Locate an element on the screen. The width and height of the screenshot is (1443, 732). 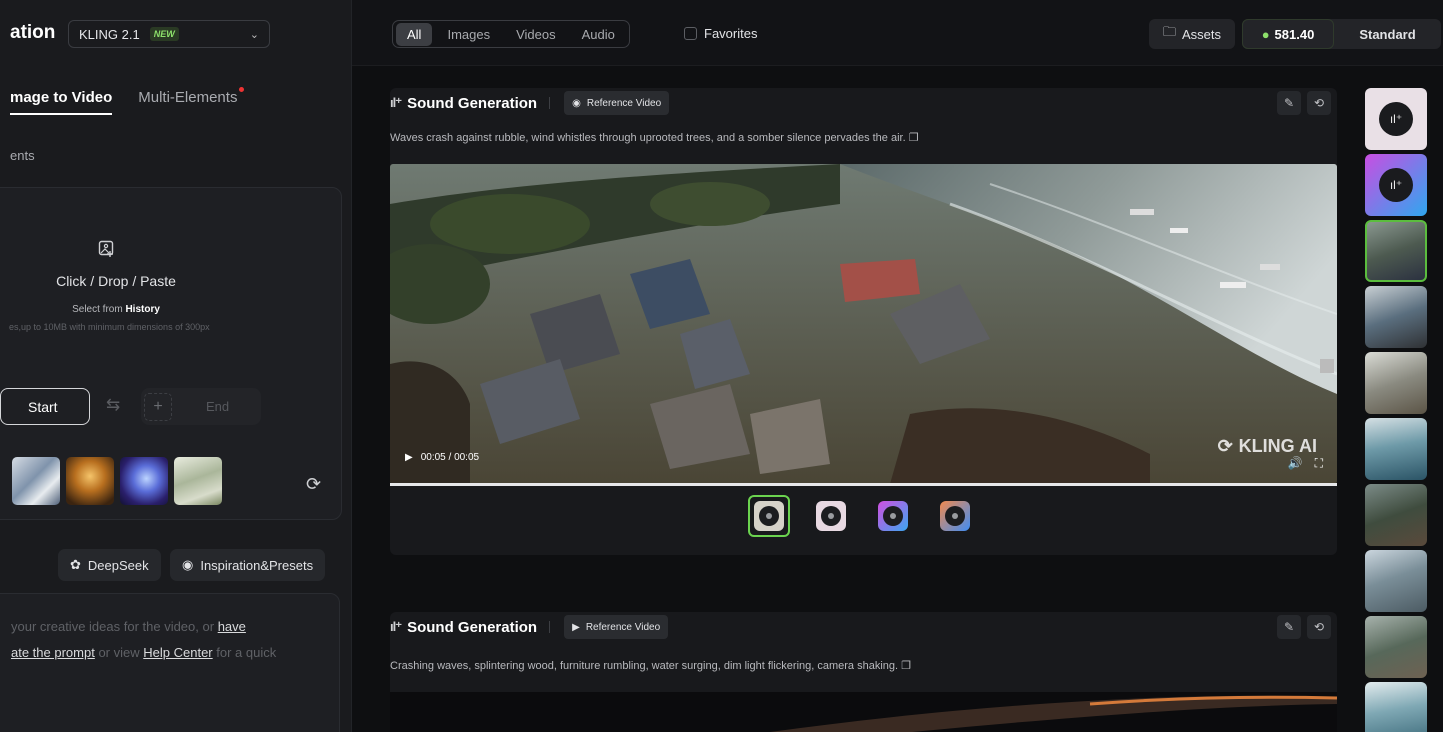
video-player is located at coordinates (863, 712).